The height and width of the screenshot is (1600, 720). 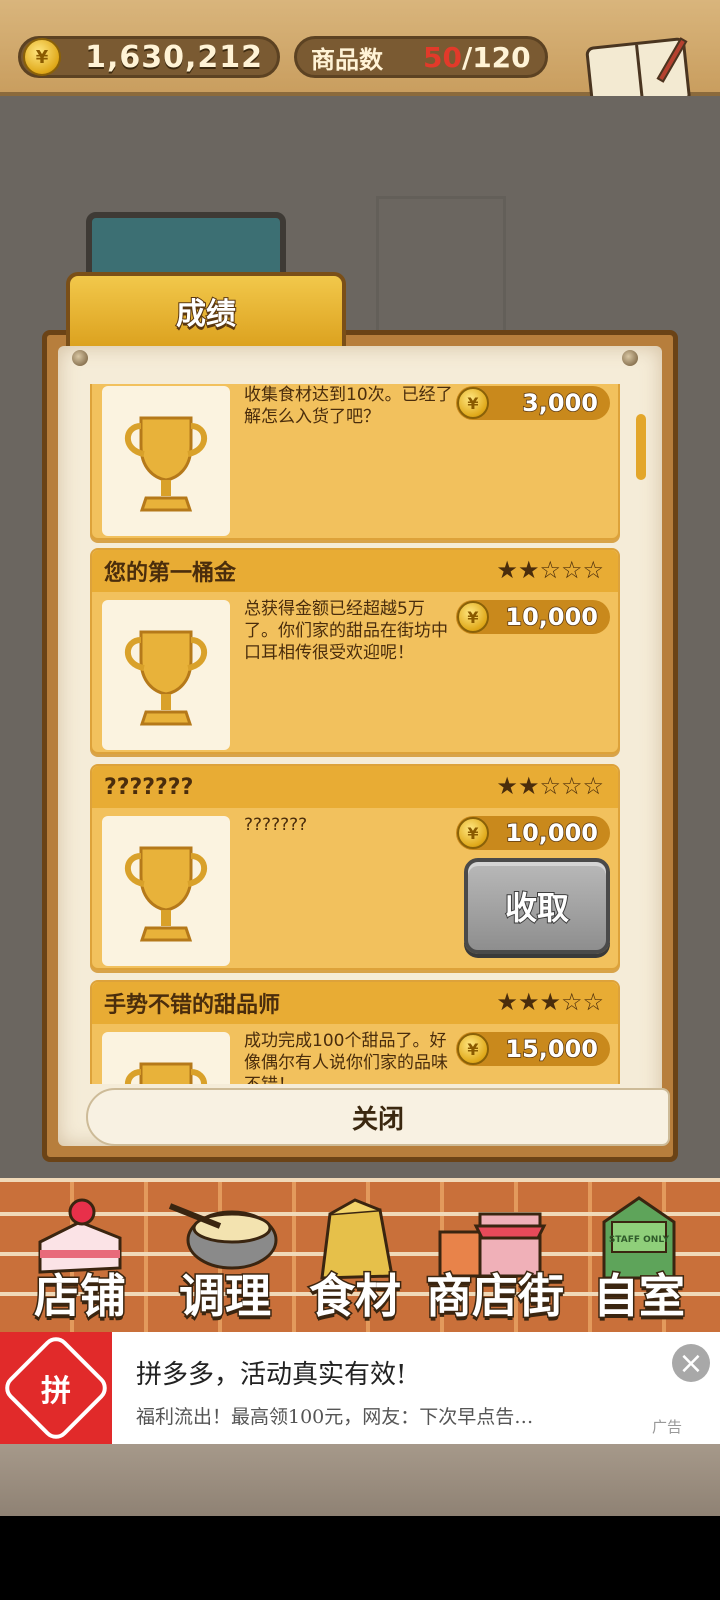 What do you see at coordinates (348, 406) in the screenshot?
I see `achievement-description: 收集食材达到10次。已经了解怎么入货了吧？` at bounding box center [348, 406].